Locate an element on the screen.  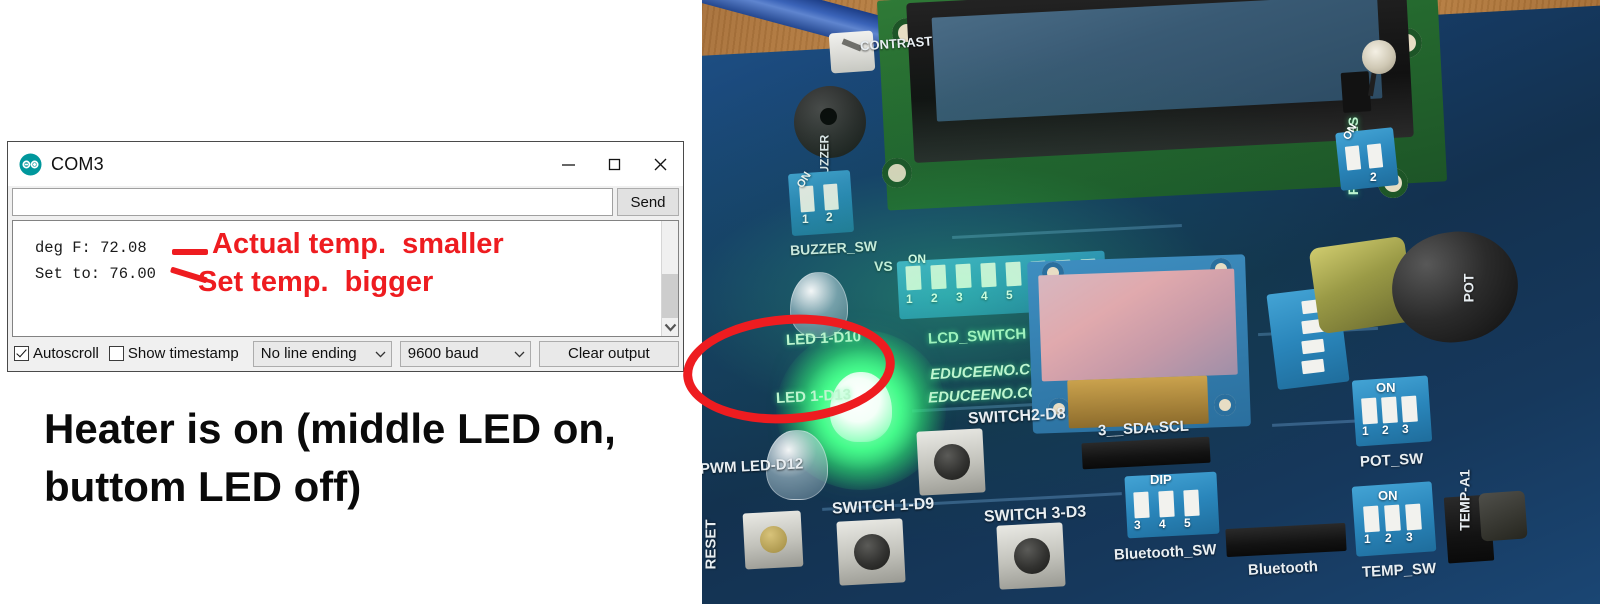
autoscroll-checkbox-box is located at coordinates (21, 353).